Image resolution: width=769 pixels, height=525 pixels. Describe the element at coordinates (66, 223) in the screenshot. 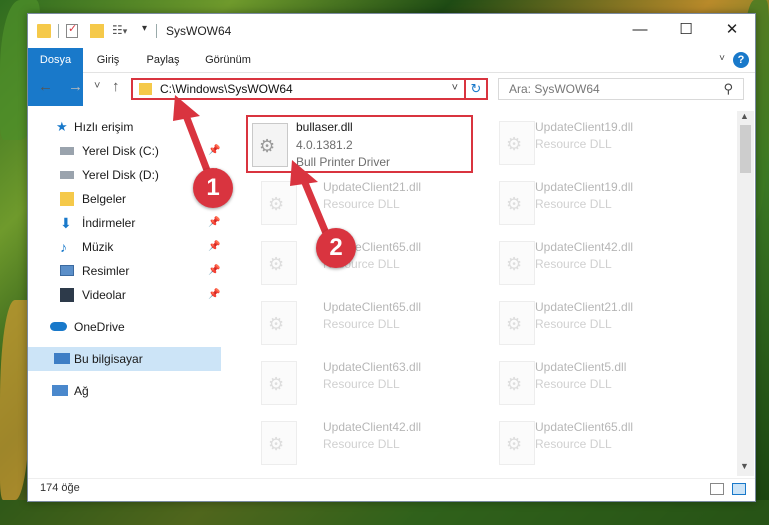

I see `download-arrow-icon: ⬇` at that location.